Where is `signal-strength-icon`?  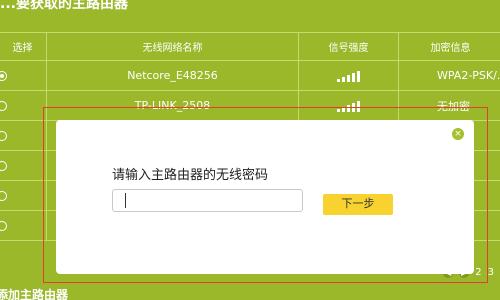 signal-strength-icon is located at coordinates (348, 76).